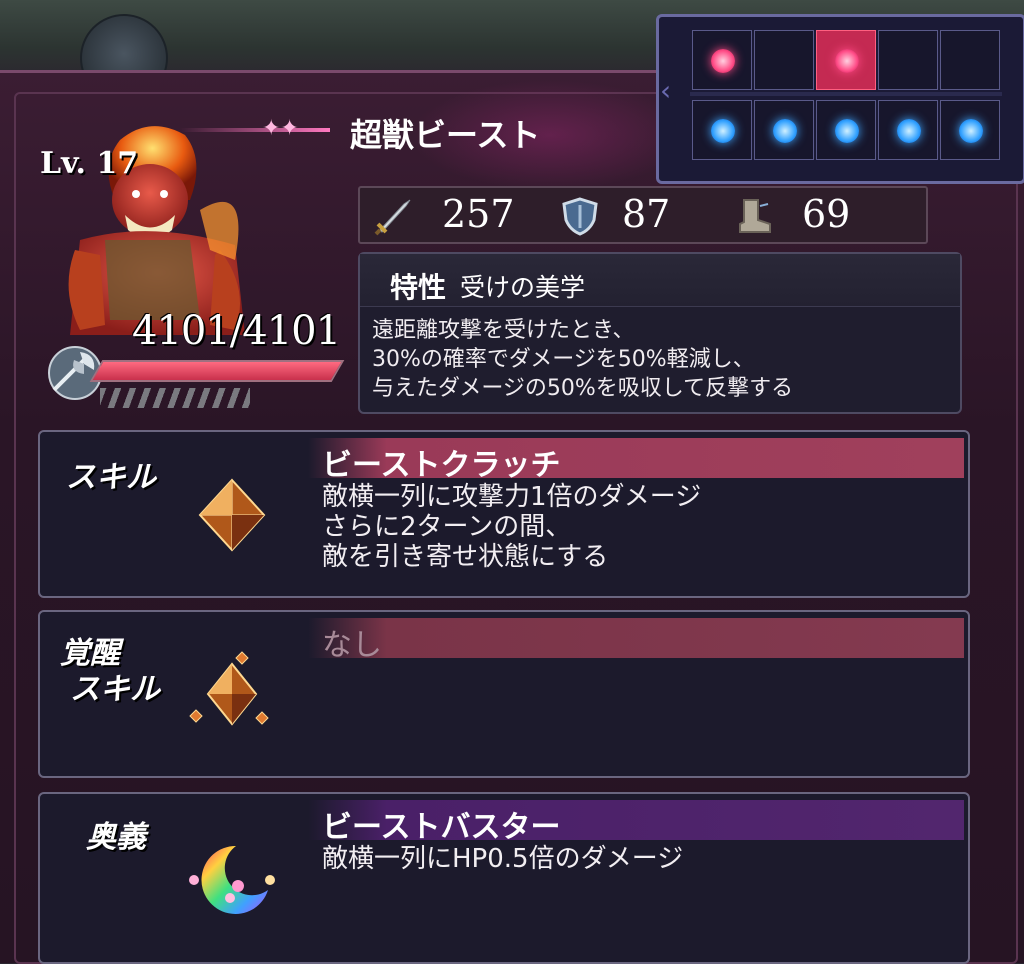 This screenshot has height=964, width=1024. I want to click on trait-desc-line: 遠距離攻撃を受けたとき、, so click(503, 330).